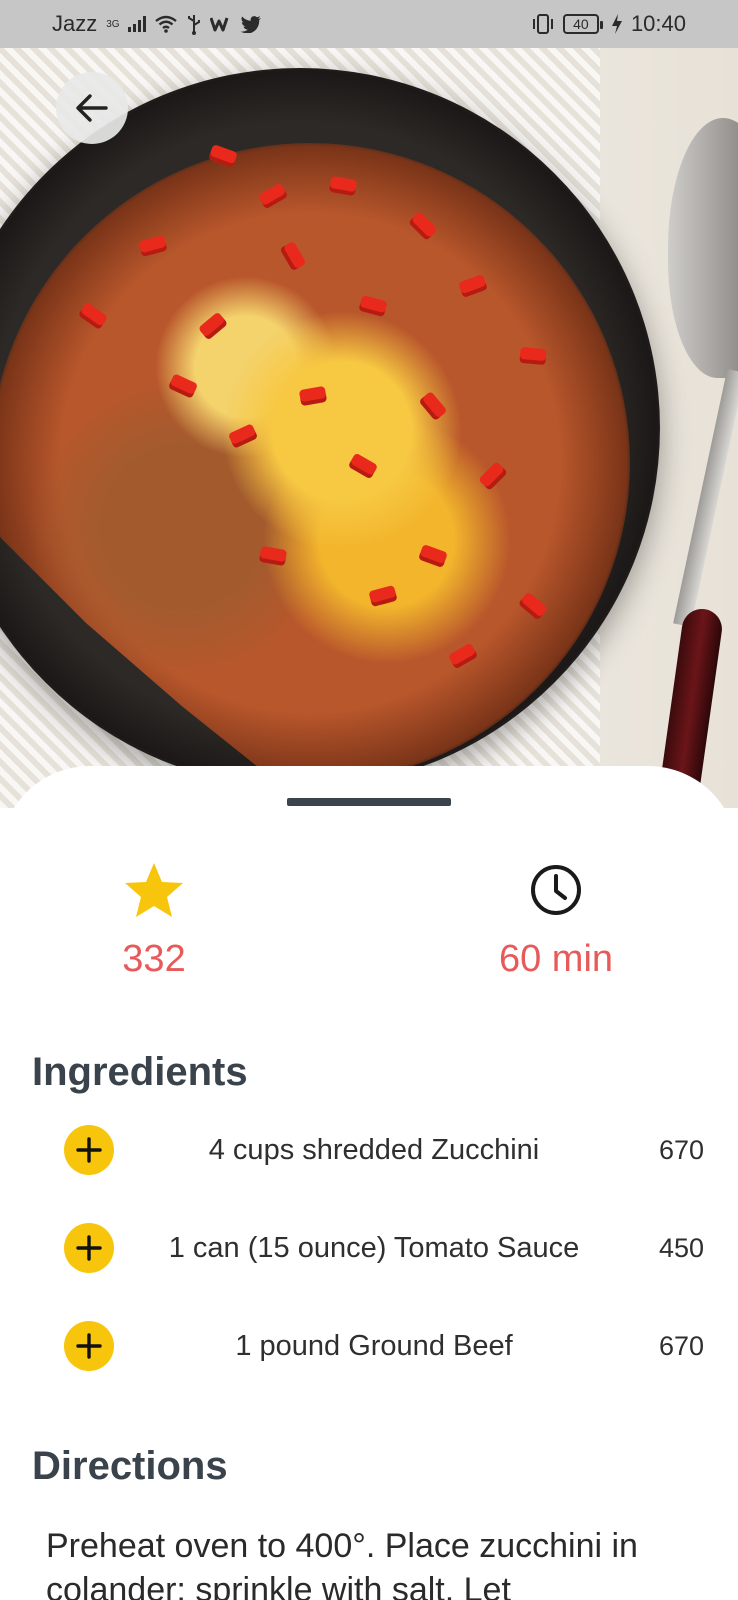 This screenshot has width=738, height=1600. I want to click on star-icon, so click(154, 890).